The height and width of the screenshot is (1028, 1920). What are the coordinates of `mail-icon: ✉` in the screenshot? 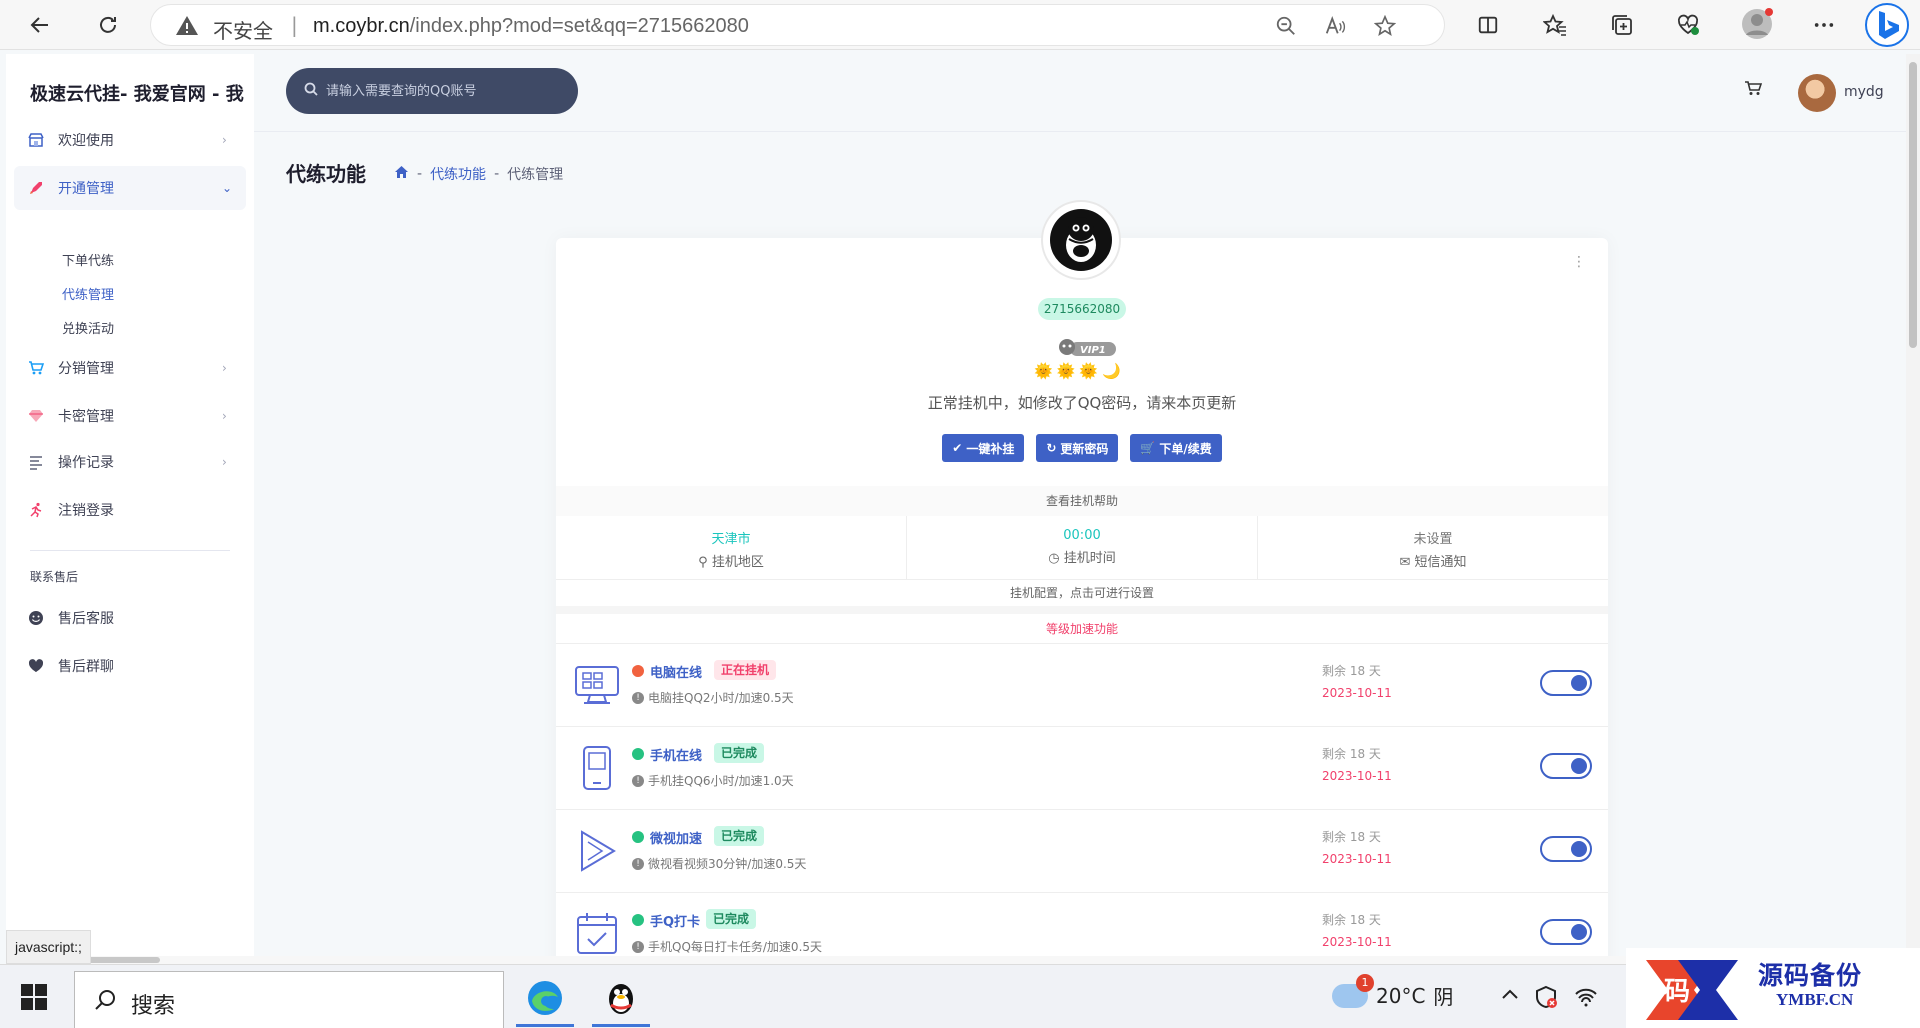 It's located at (1405, 562).